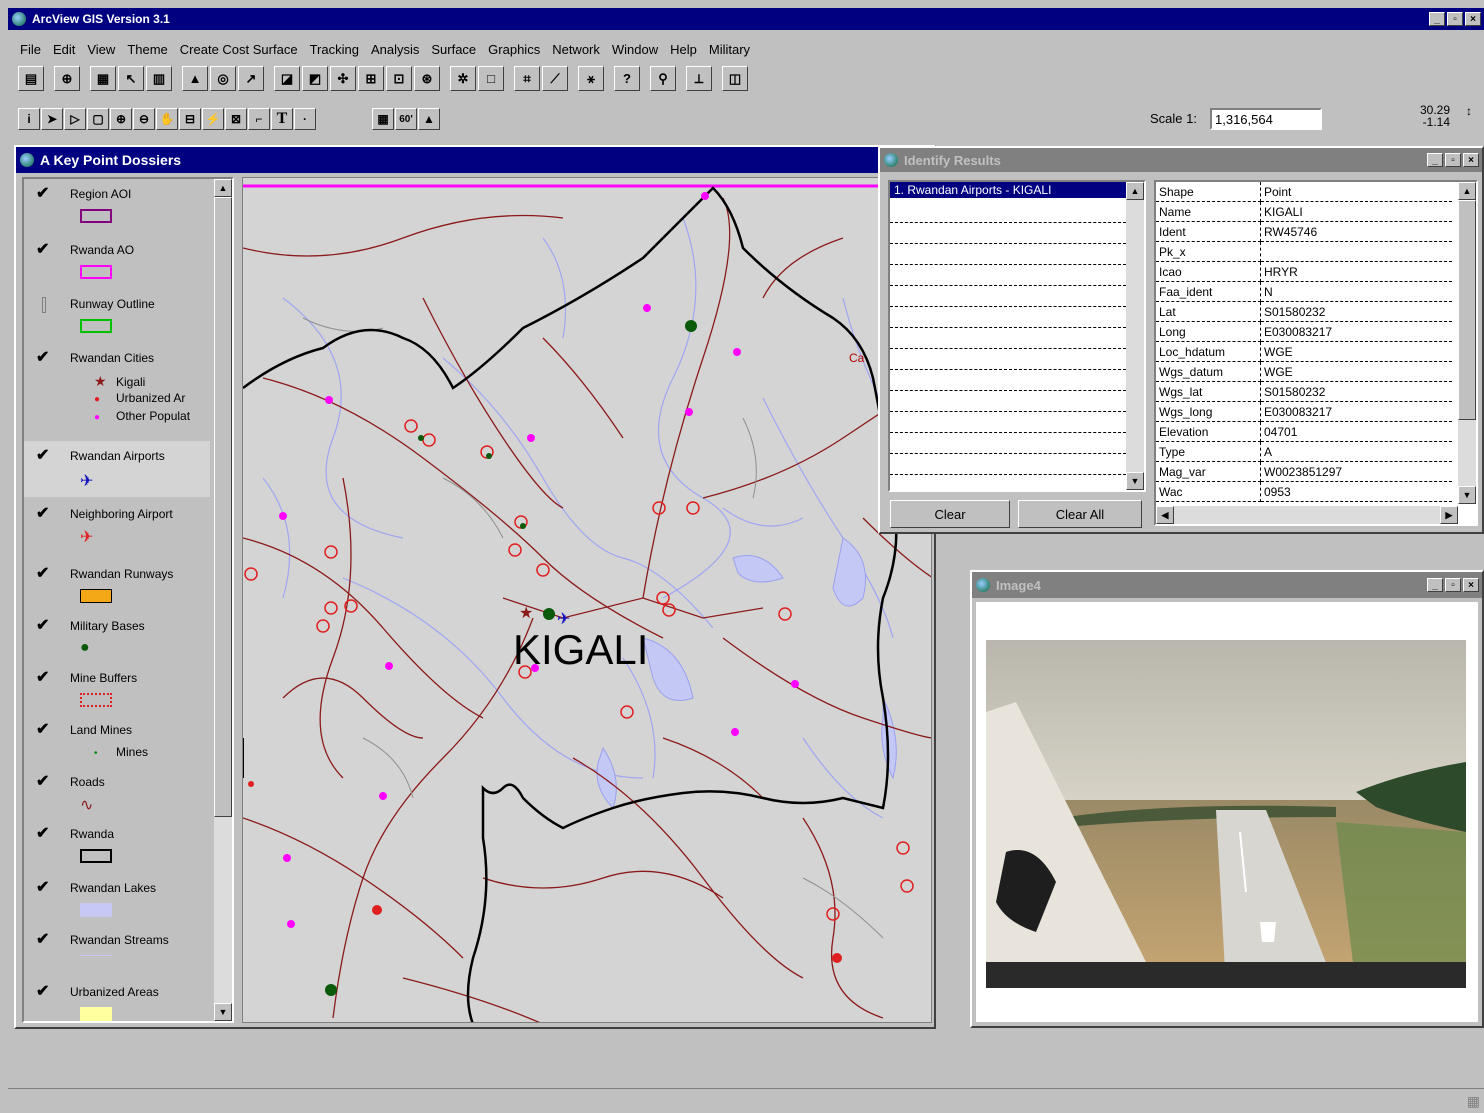 Image resolution: width=1484 pixels, height=1113 pixels. What do you see at coordinates (129, 1002) in the screenshot?
I see `legend-item: ✔ Urbanized Areas` at bounding box center [129, 1002].